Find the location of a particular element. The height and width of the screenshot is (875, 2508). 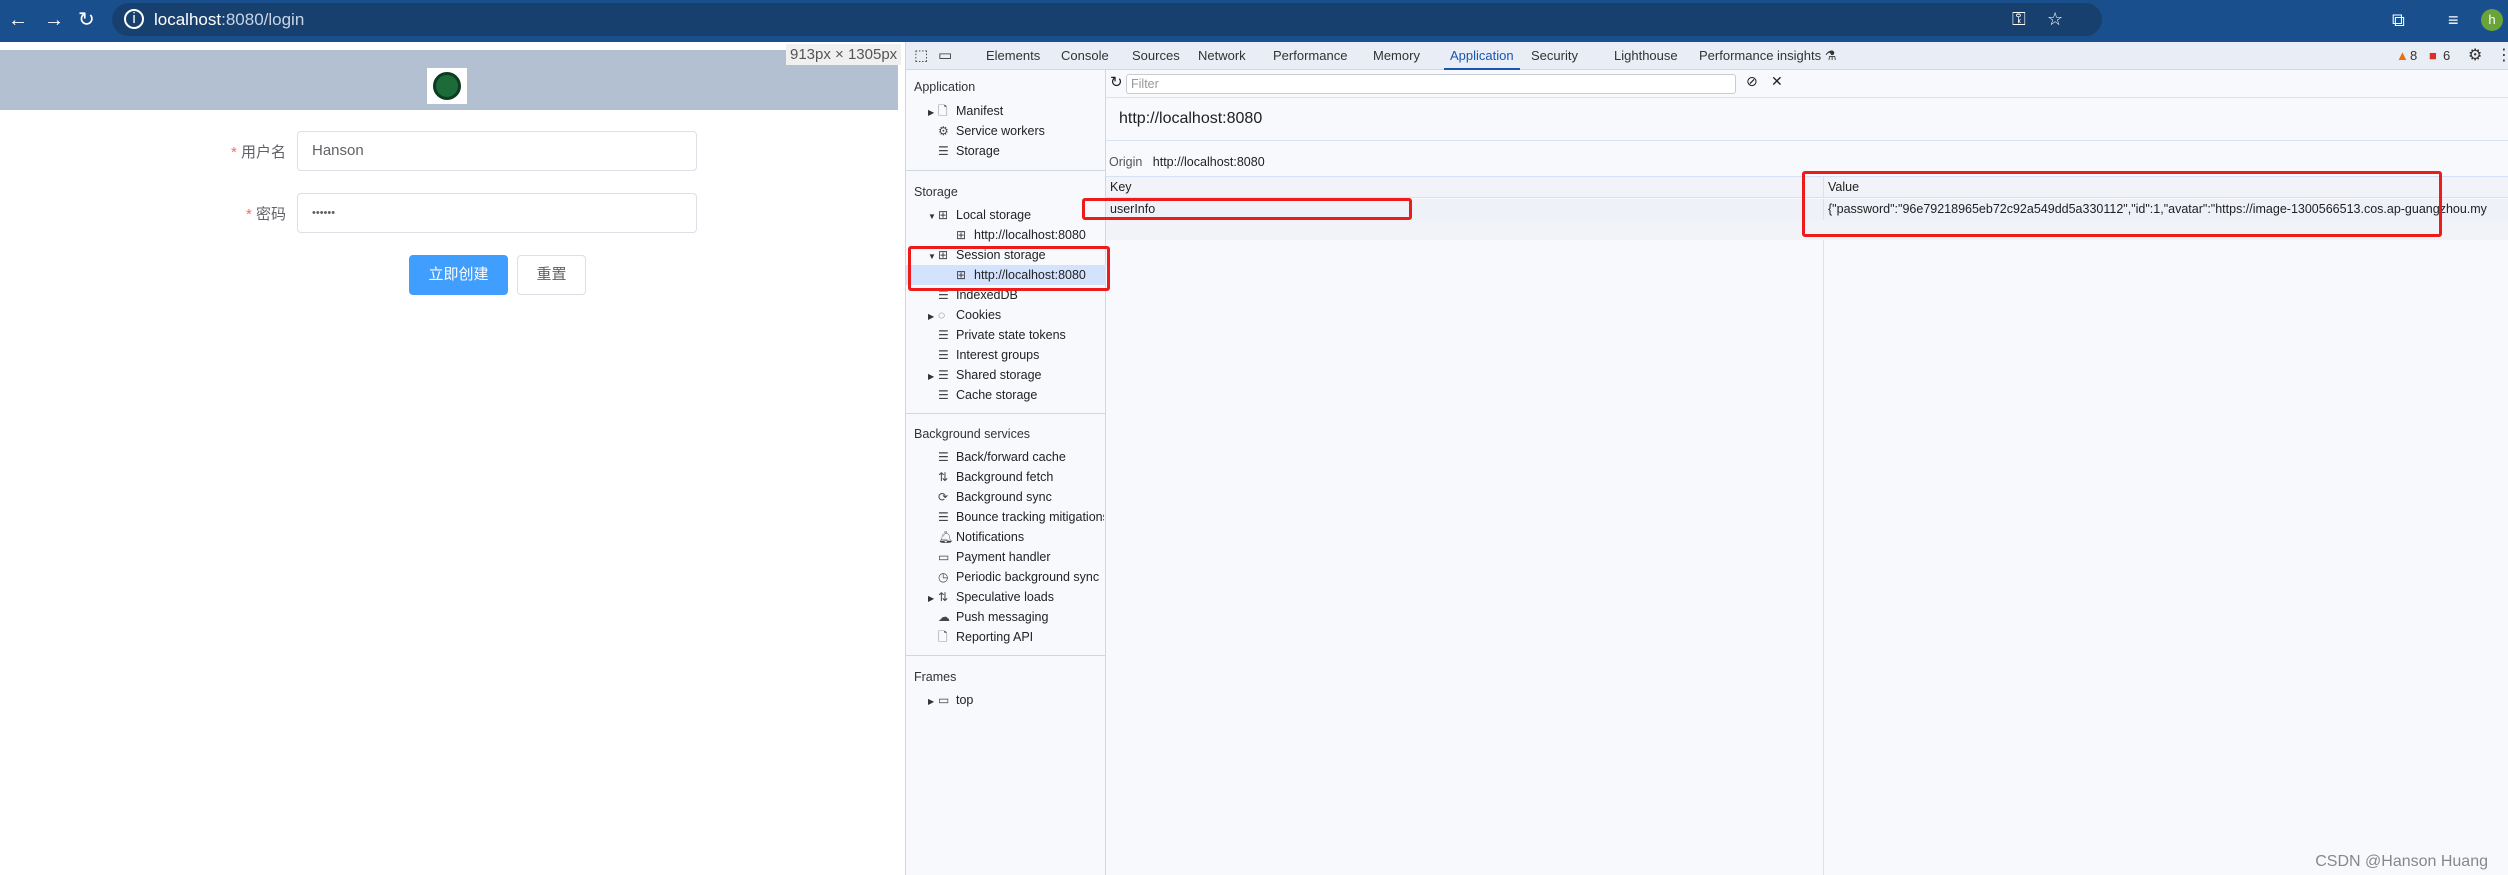

warnings-count: 8 is located at coordinates (2413, 56).